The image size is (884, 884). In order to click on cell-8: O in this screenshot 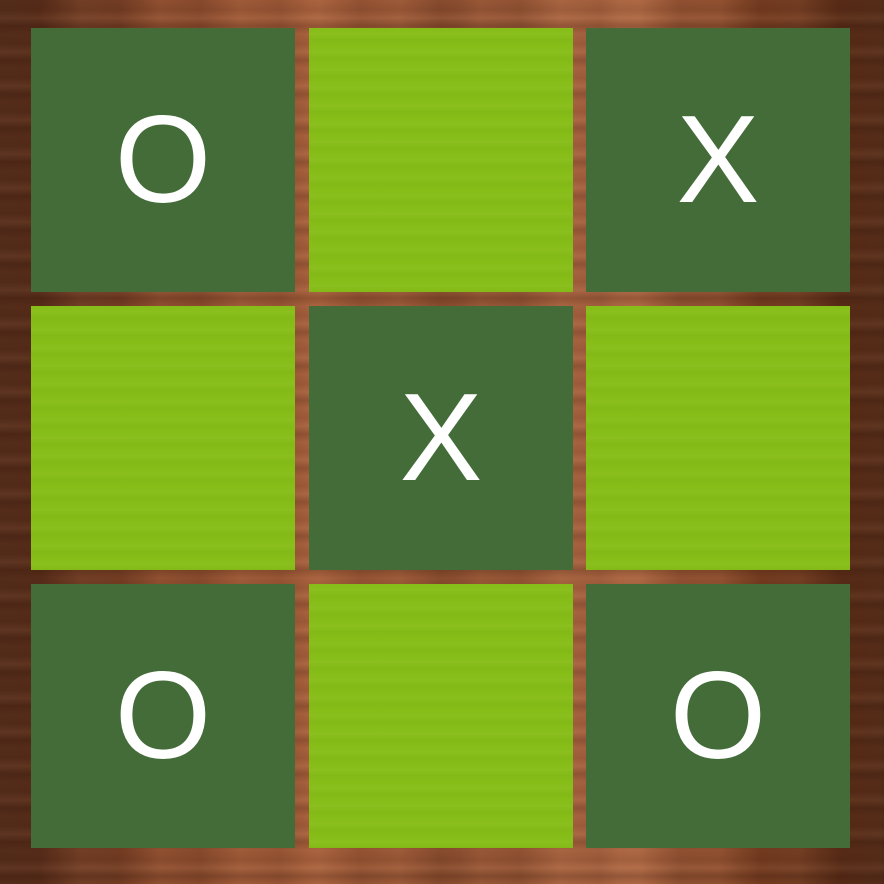, I will do `click(718, 716)`.